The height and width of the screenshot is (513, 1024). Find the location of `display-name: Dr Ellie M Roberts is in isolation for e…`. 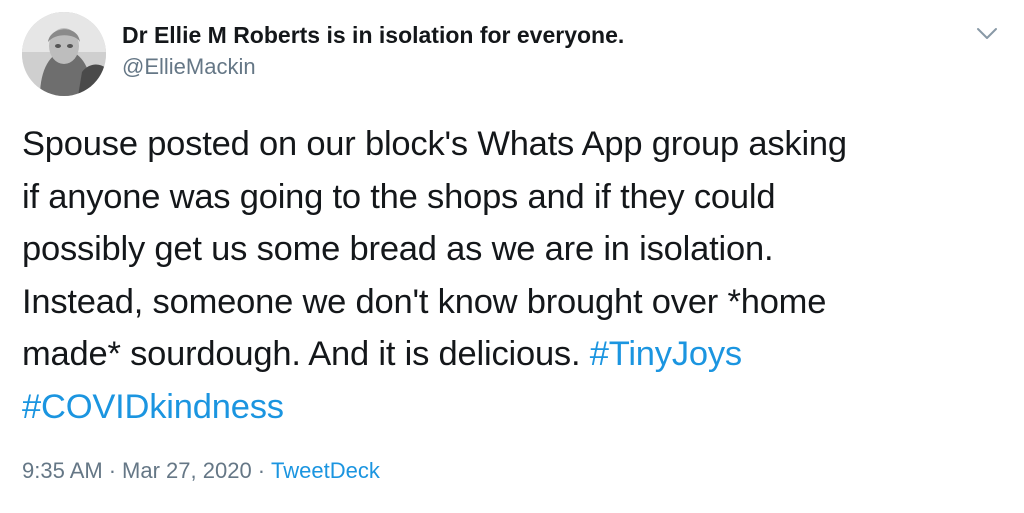

display-name: Dr Ellie M Roberts is in isolation for e… is located at coordinates (373, 35).